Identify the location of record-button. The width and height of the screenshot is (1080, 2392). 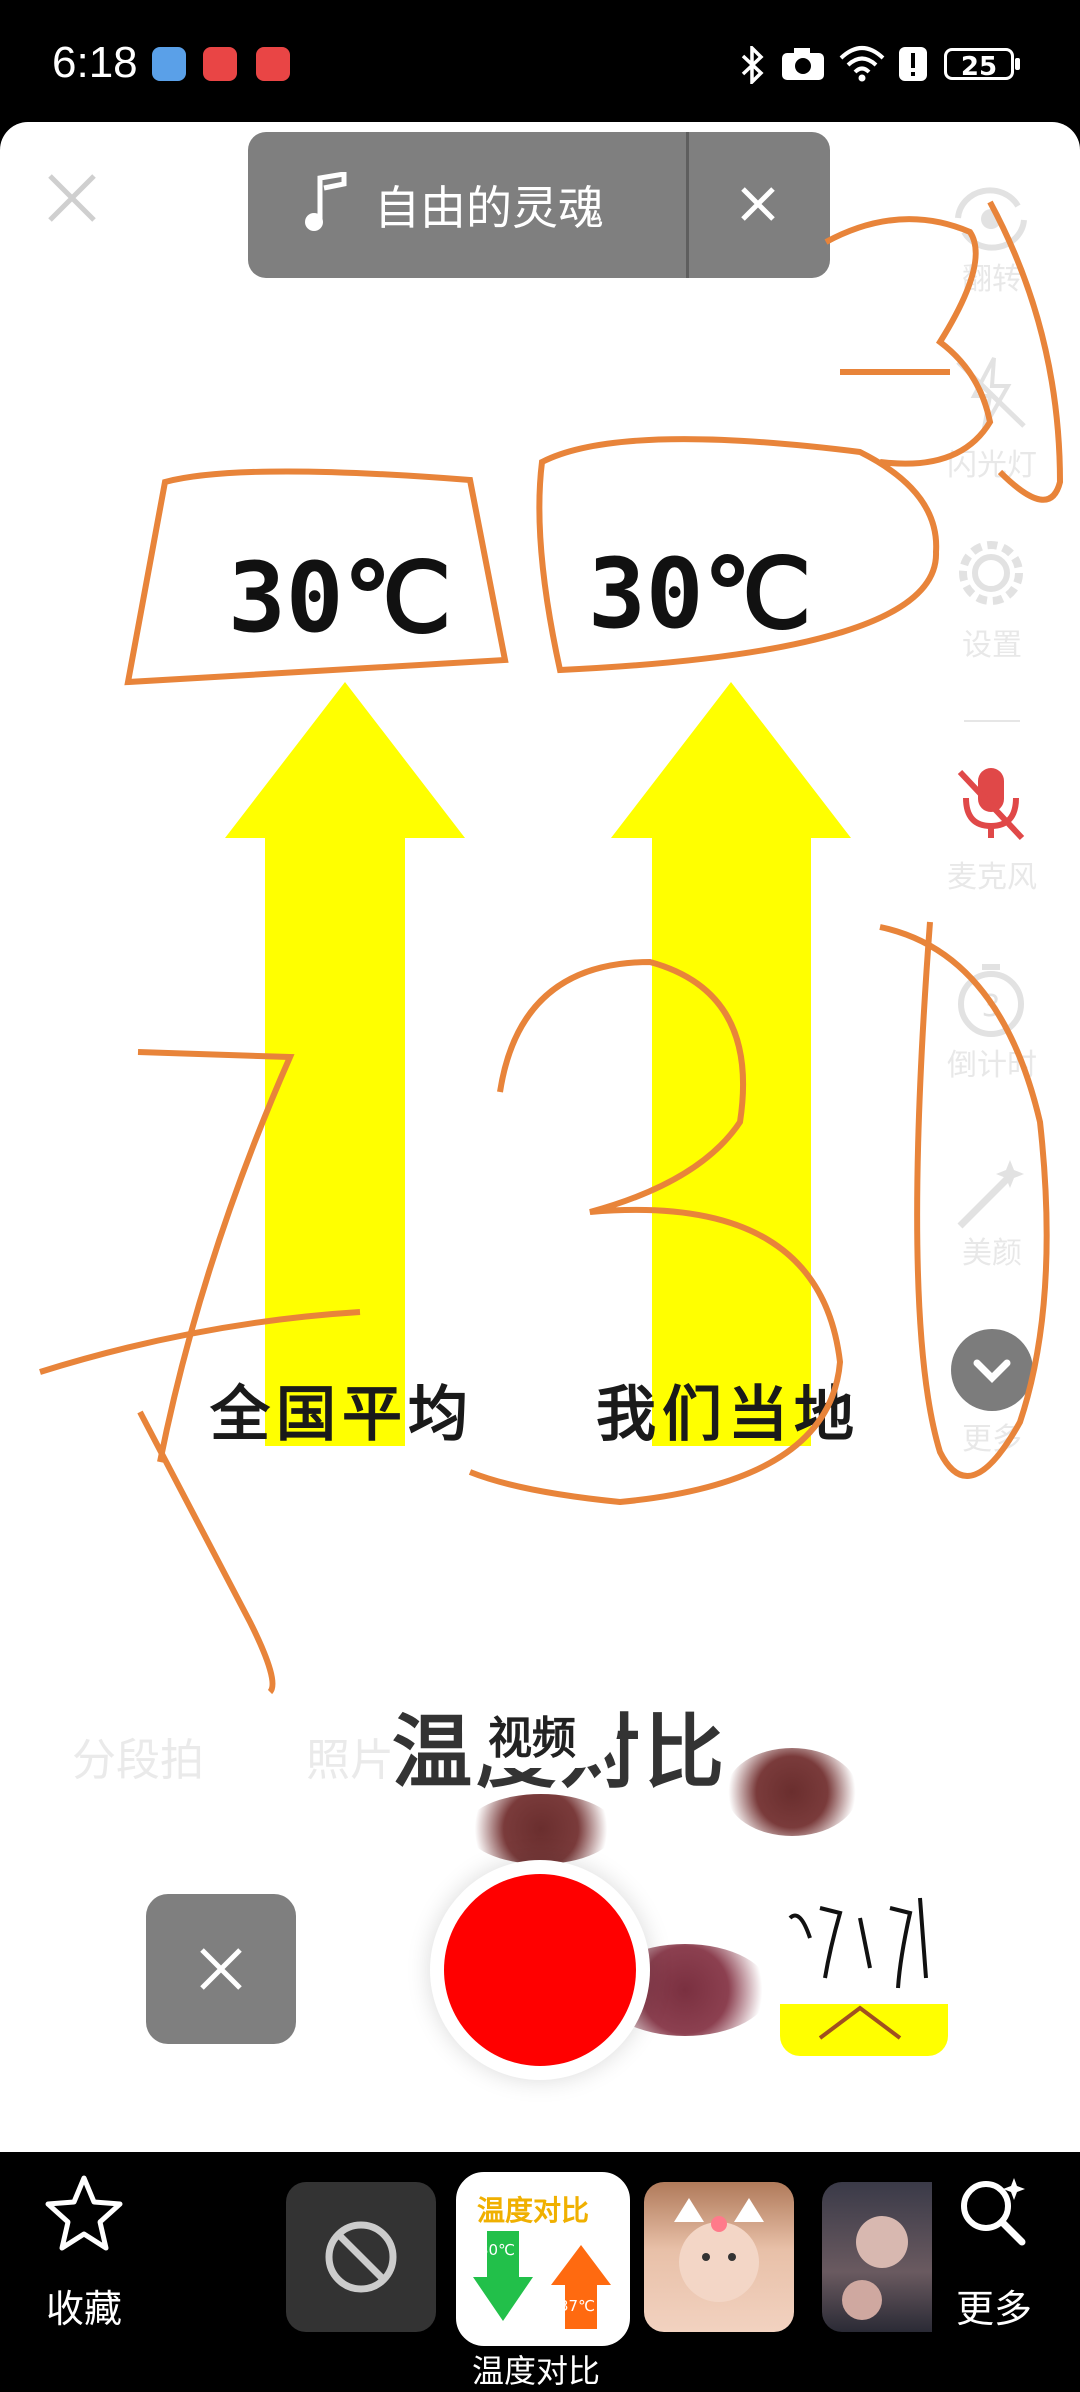
(540, 1970).